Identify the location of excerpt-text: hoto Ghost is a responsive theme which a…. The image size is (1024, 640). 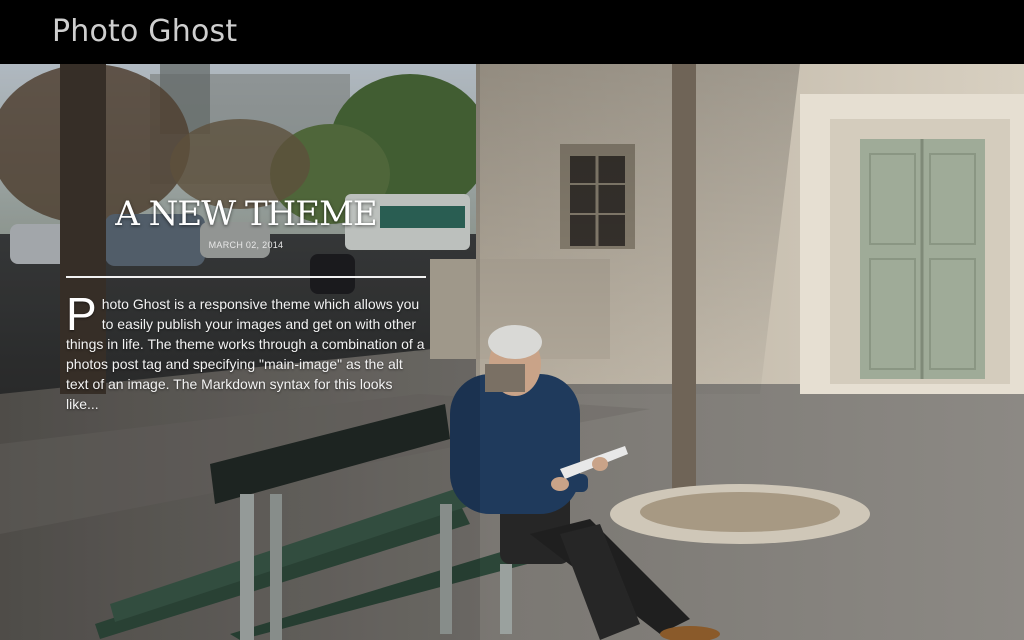
(245, 354).